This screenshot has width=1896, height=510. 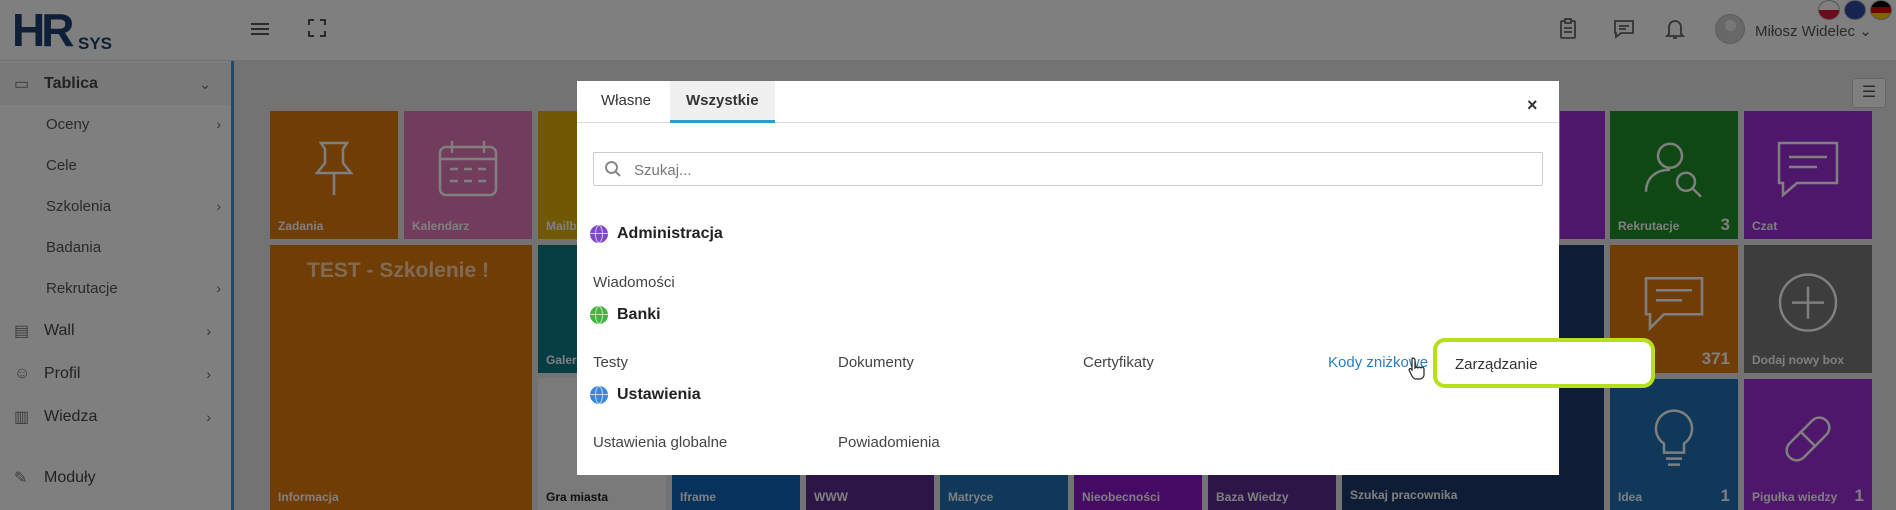 I want to click on item-ustawienia-globalne: Ustawienia globalne, so click(x=660, y=442).